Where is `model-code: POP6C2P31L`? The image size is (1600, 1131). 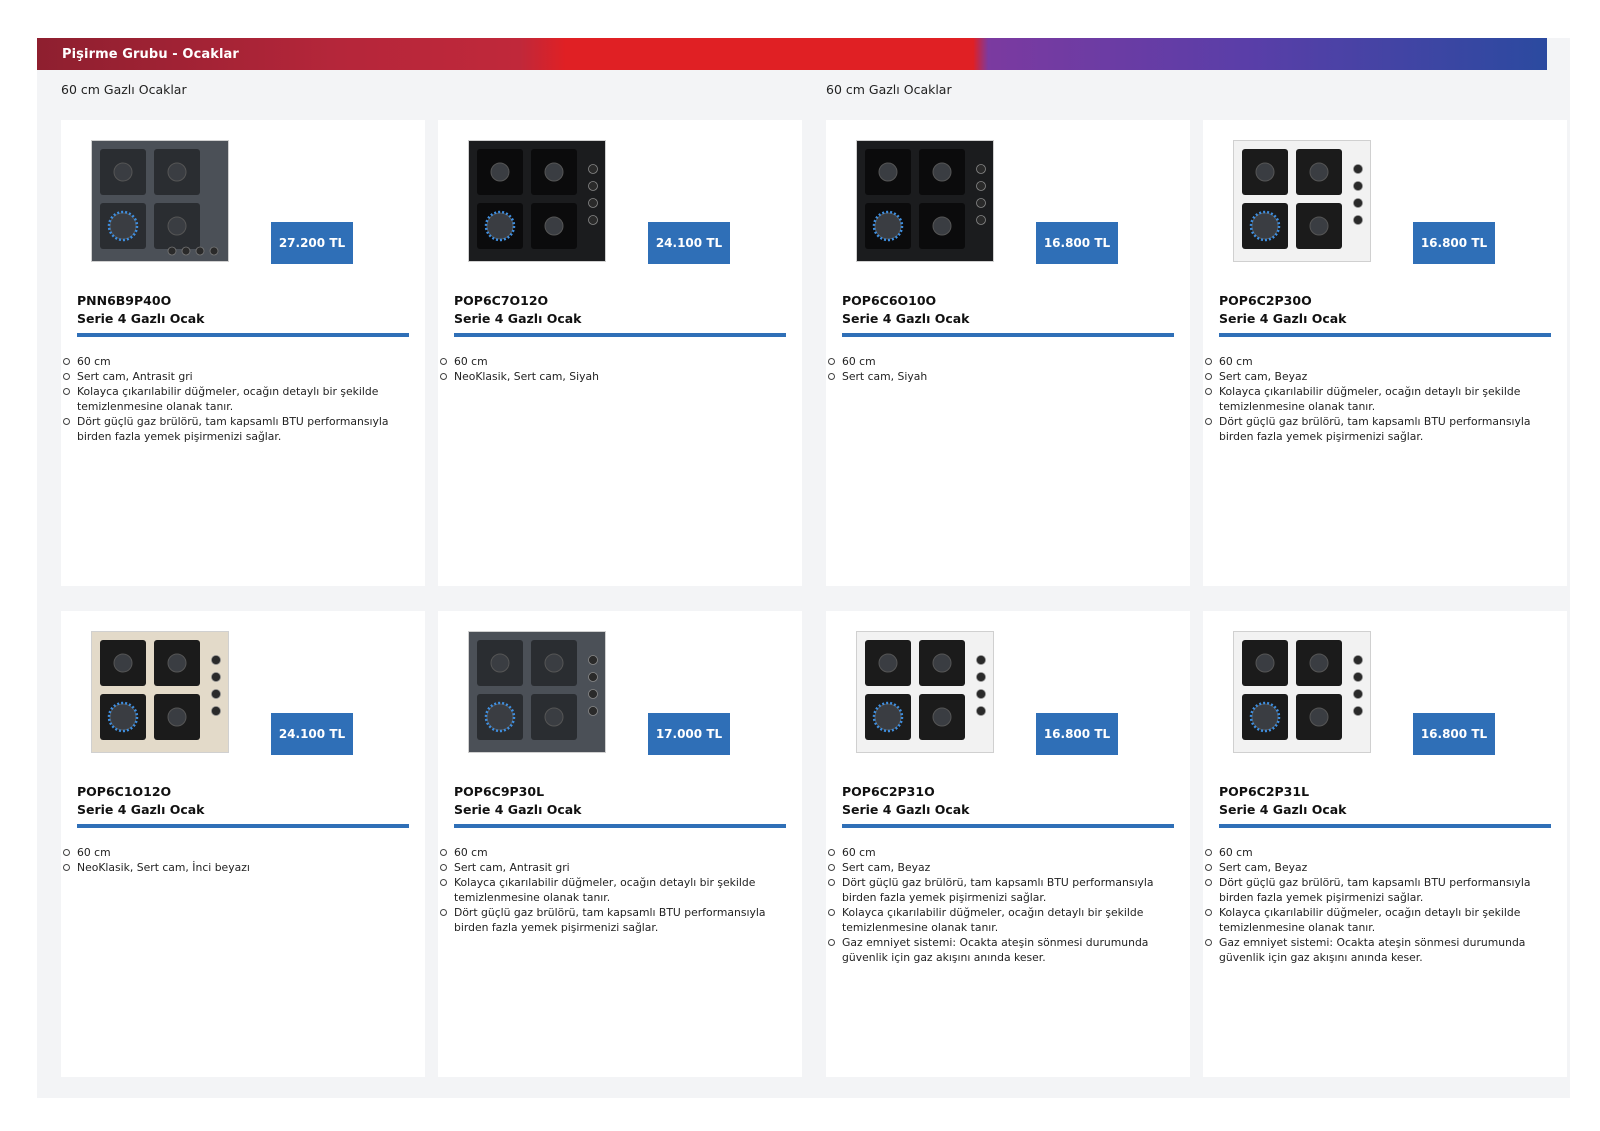
model-code: POP6C2P31L is located at coordinates (1264, 791).